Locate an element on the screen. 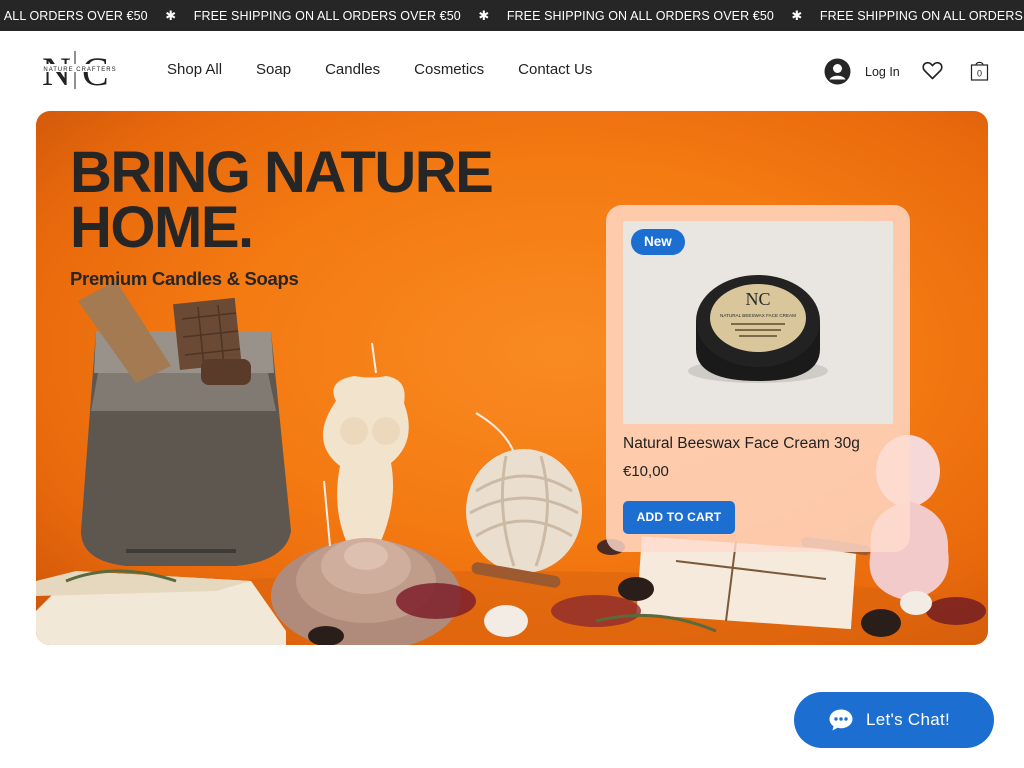 The height and width of the screenshot is (768, 1024). cart-count: 0 is located at coordinates (979, 74).